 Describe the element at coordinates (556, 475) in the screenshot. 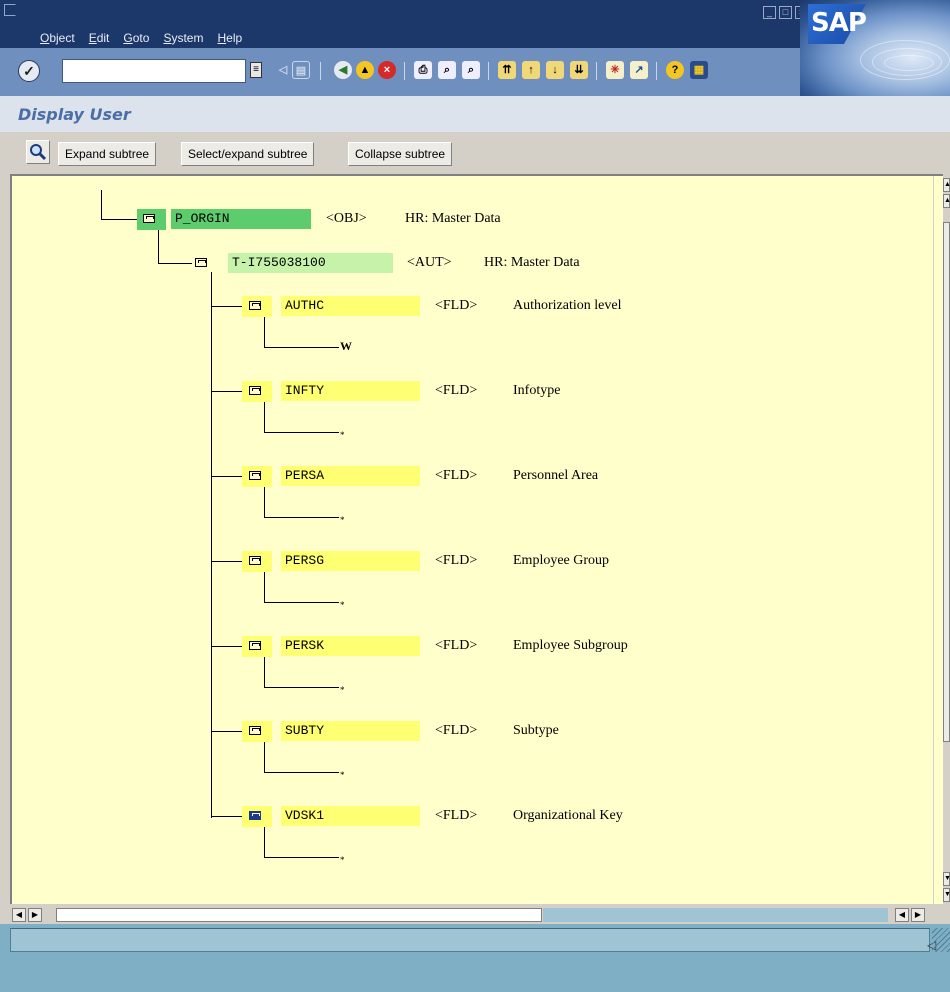

I see `node-description: Personnel Area` at that location.